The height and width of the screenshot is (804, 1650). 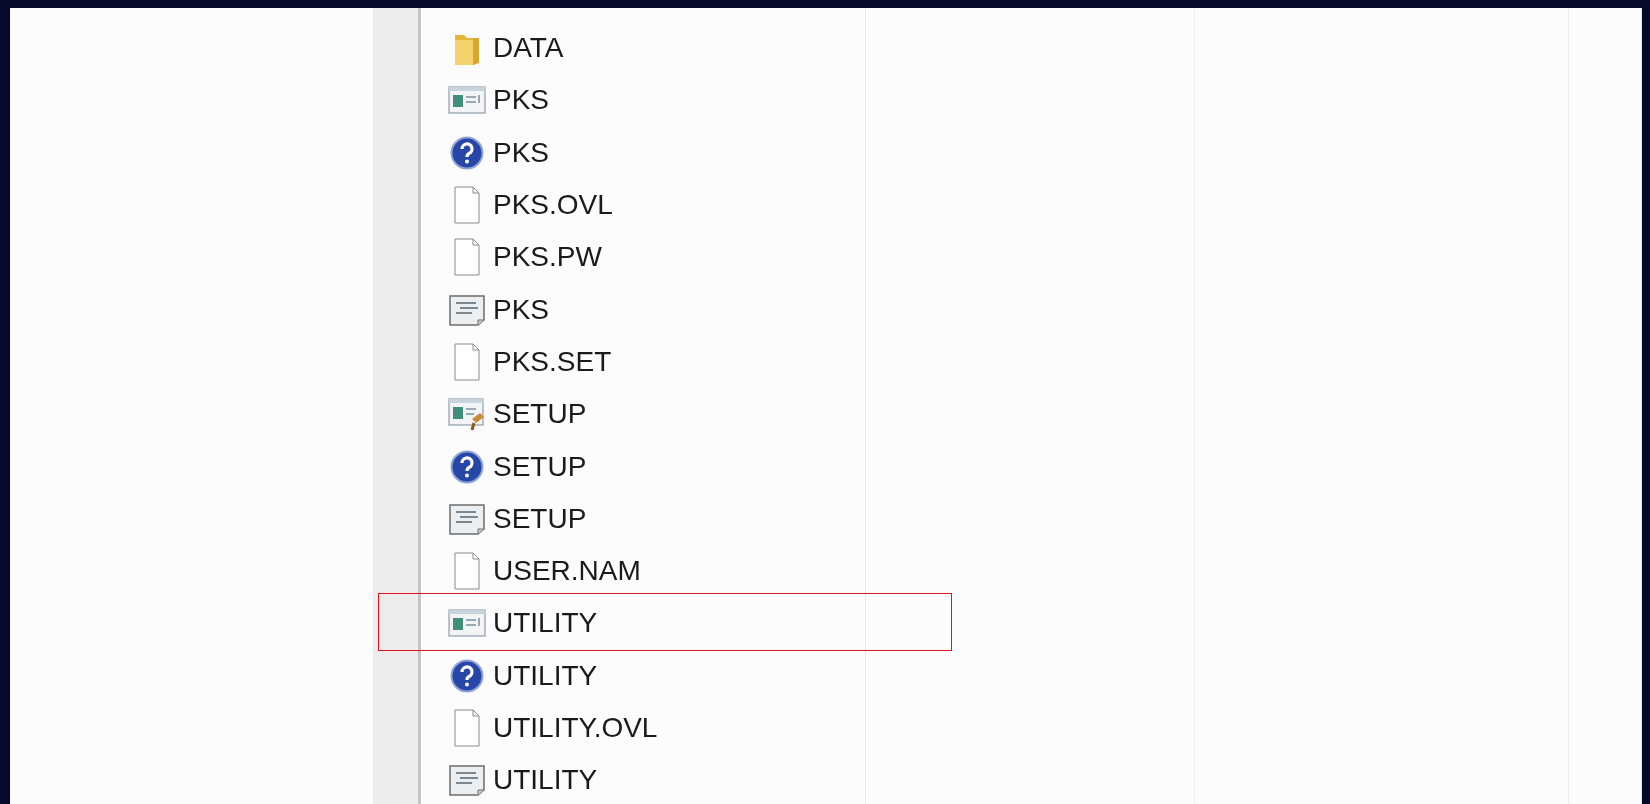 What do you see at coordinates (552, 361) in the screenshot?
I see `file-name: PKS.SET` at bounding box center [552, 361].